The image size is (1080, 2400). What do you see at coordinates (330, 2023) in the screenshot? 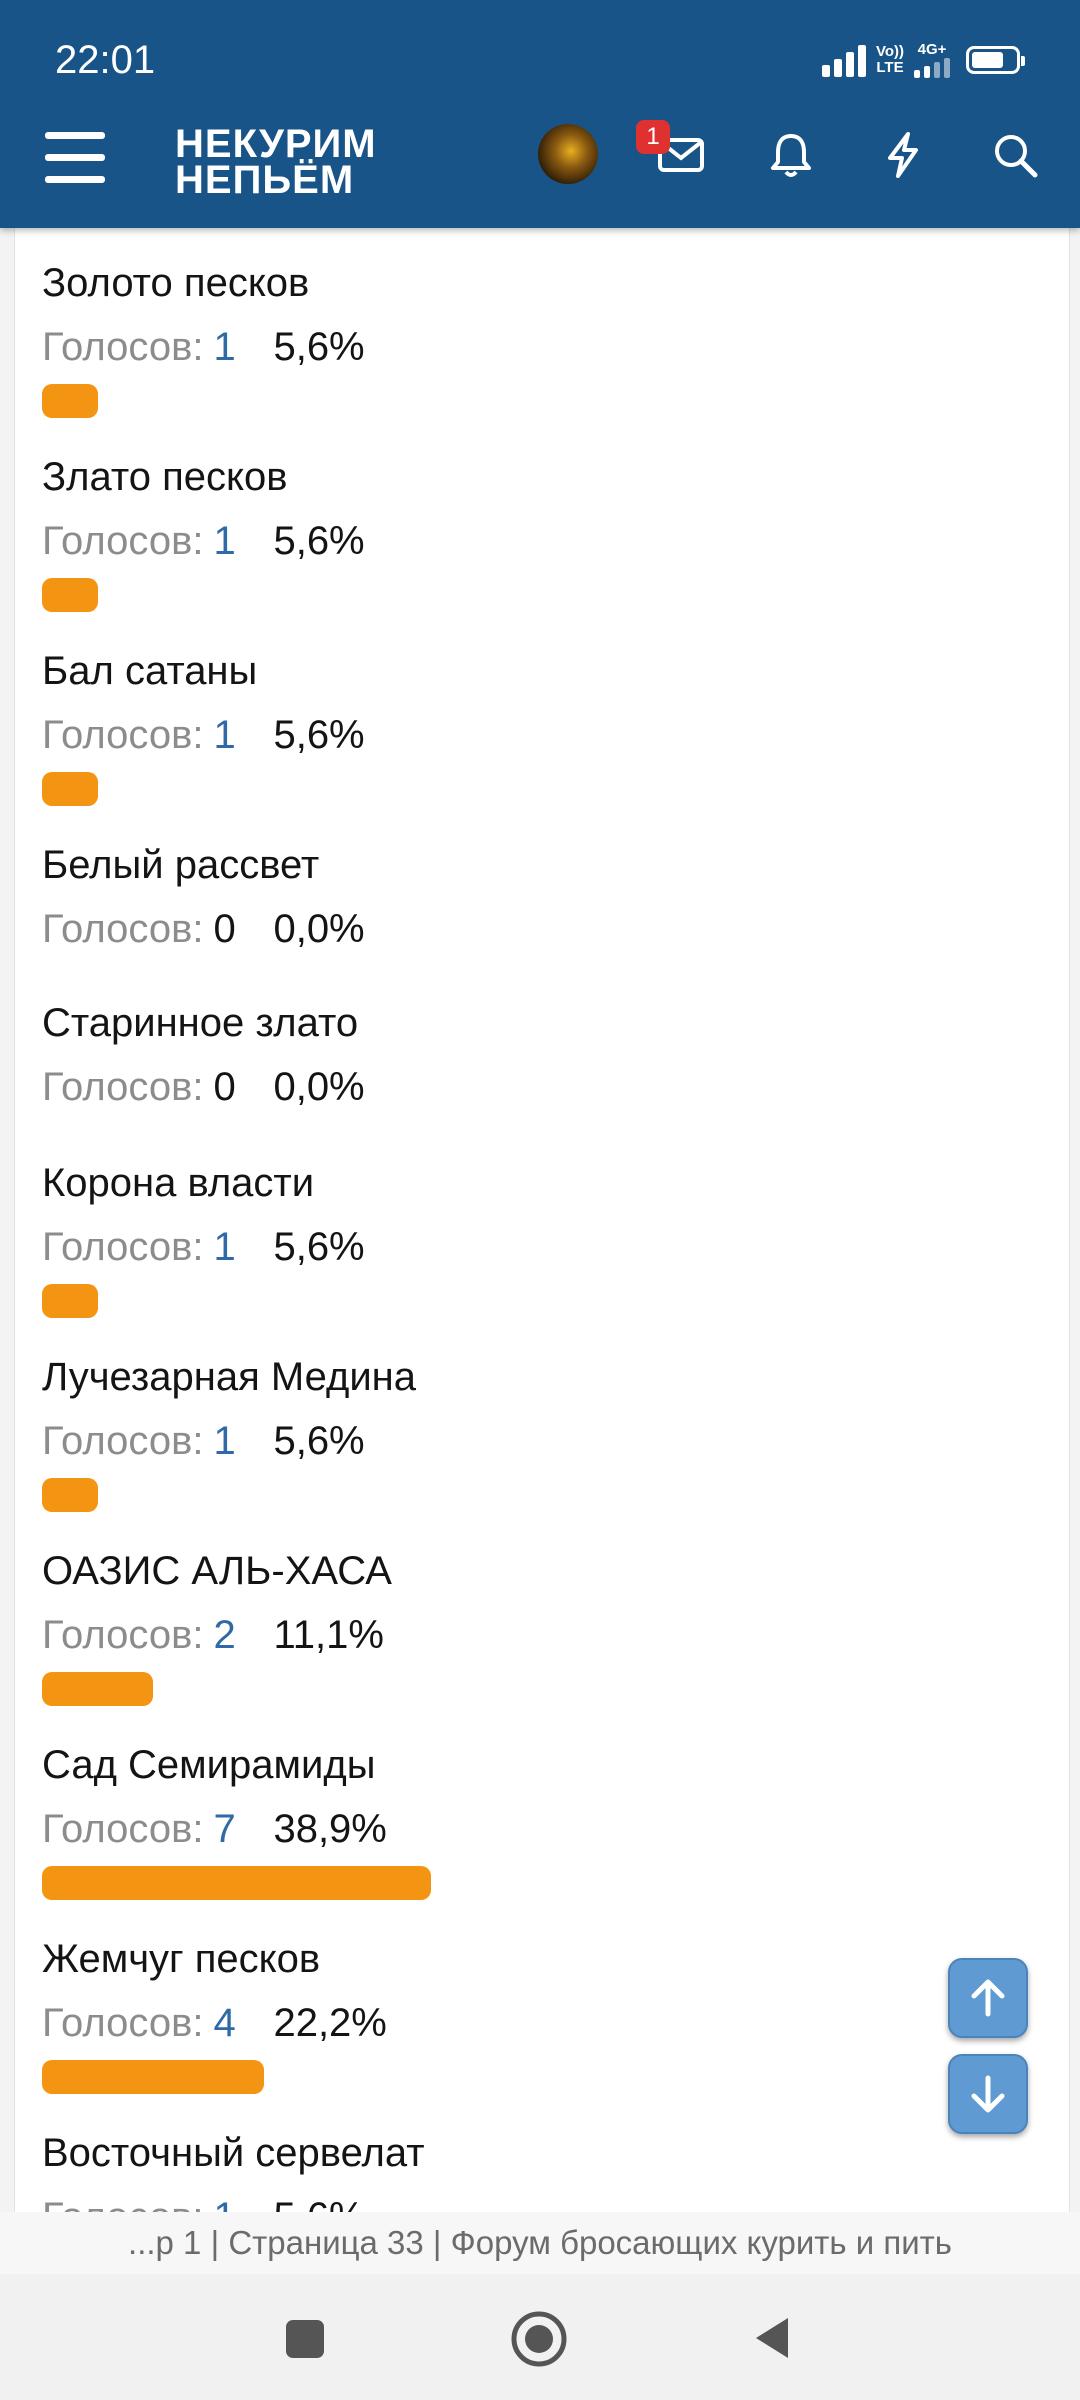
I see `vote-percent: 22,2%` at bounding box center [330, 2023].